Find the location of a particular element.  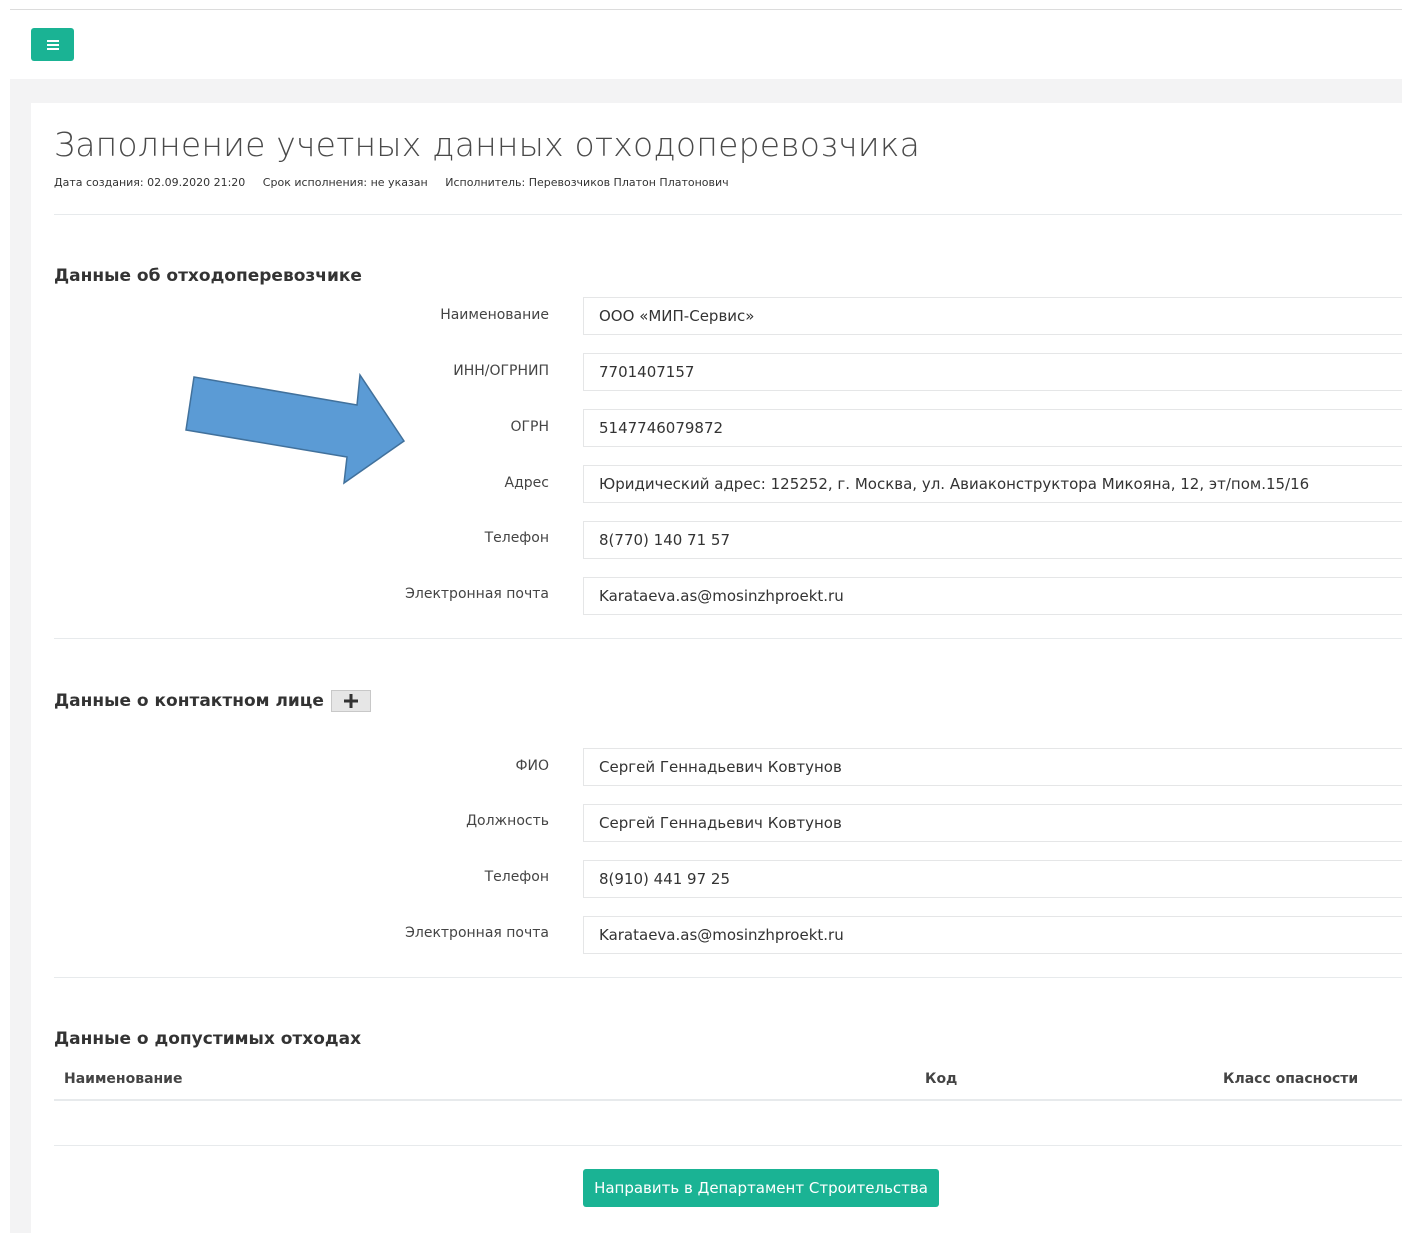

contact-position-input is located at coordinates (992, 823).